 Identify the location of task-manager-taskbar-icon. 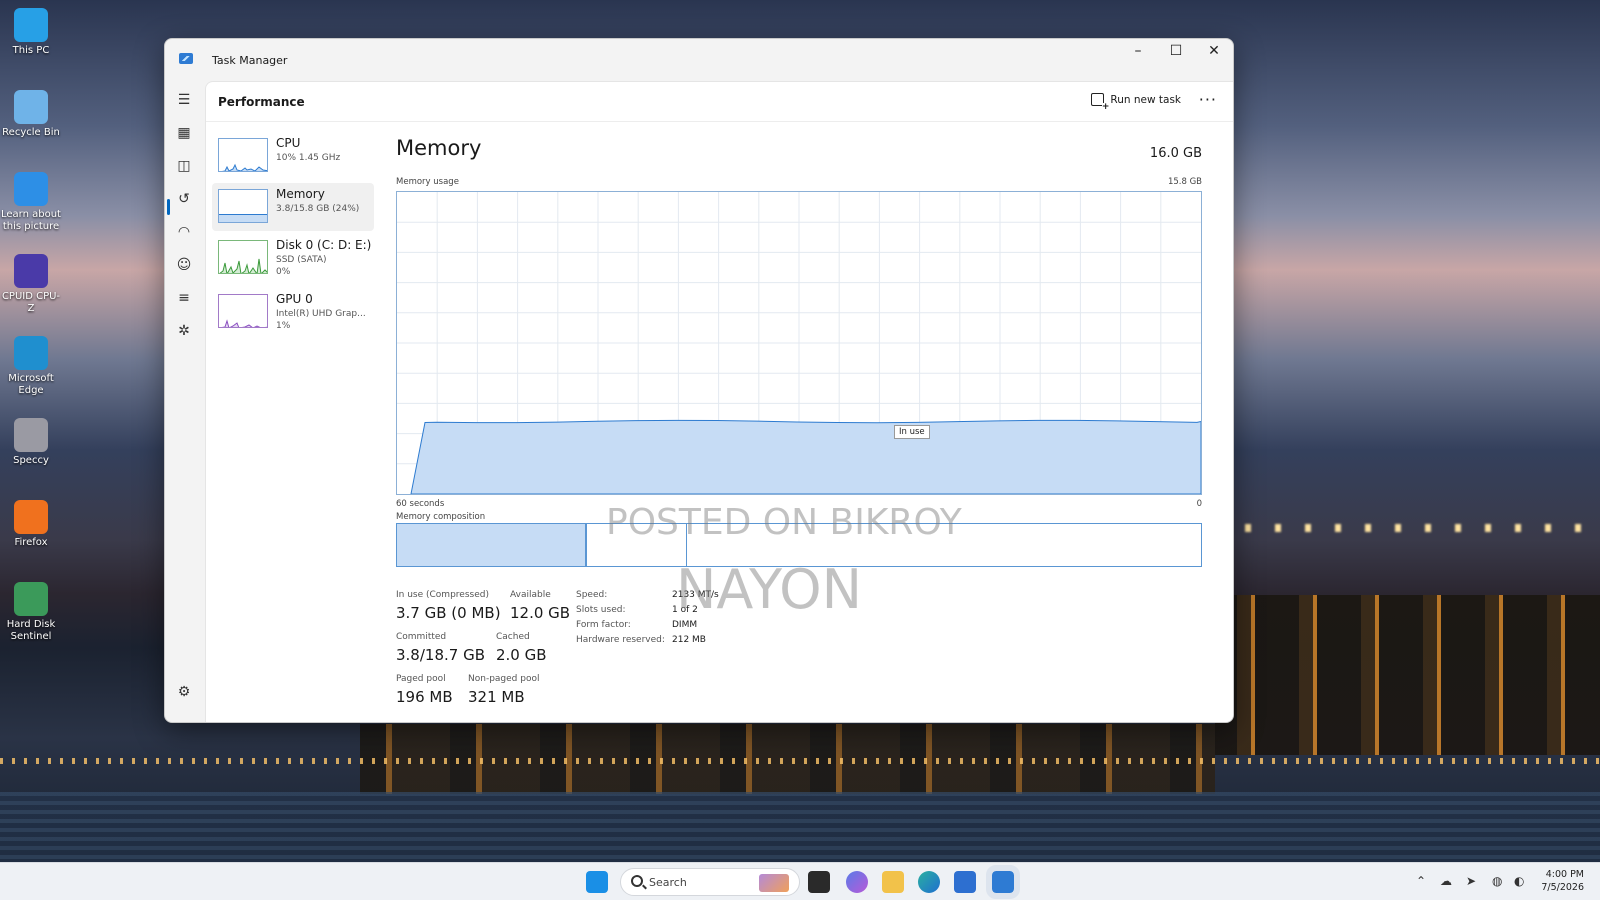
(1003, 882).